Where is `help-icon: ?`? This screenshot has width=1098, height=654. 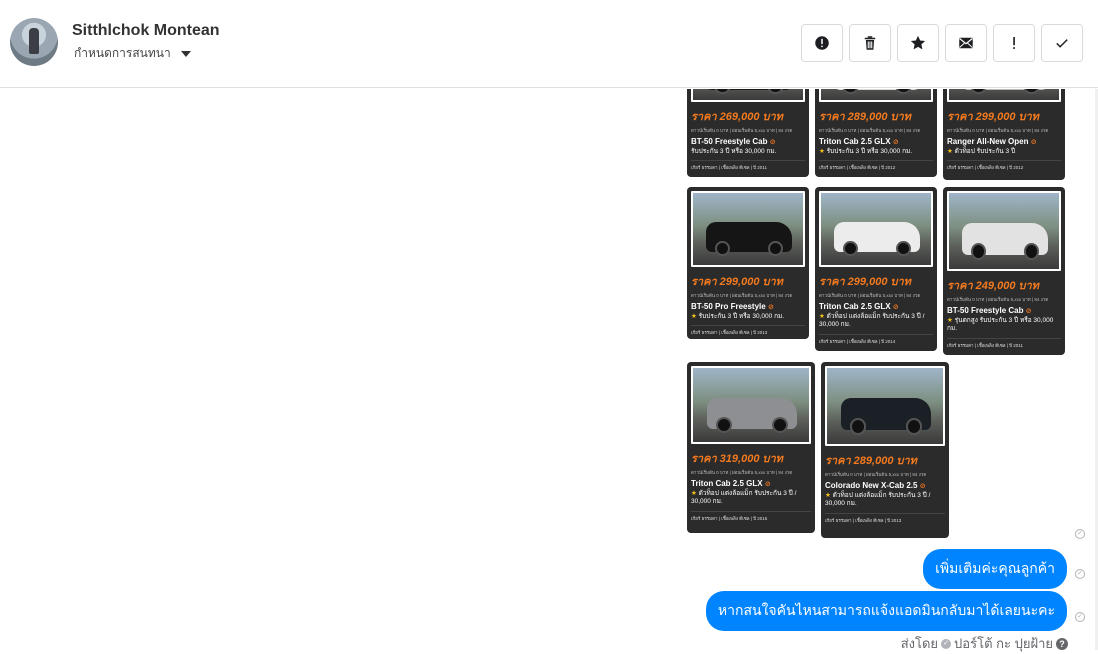 help-icon: ? is located at coordinates (1062, 643).